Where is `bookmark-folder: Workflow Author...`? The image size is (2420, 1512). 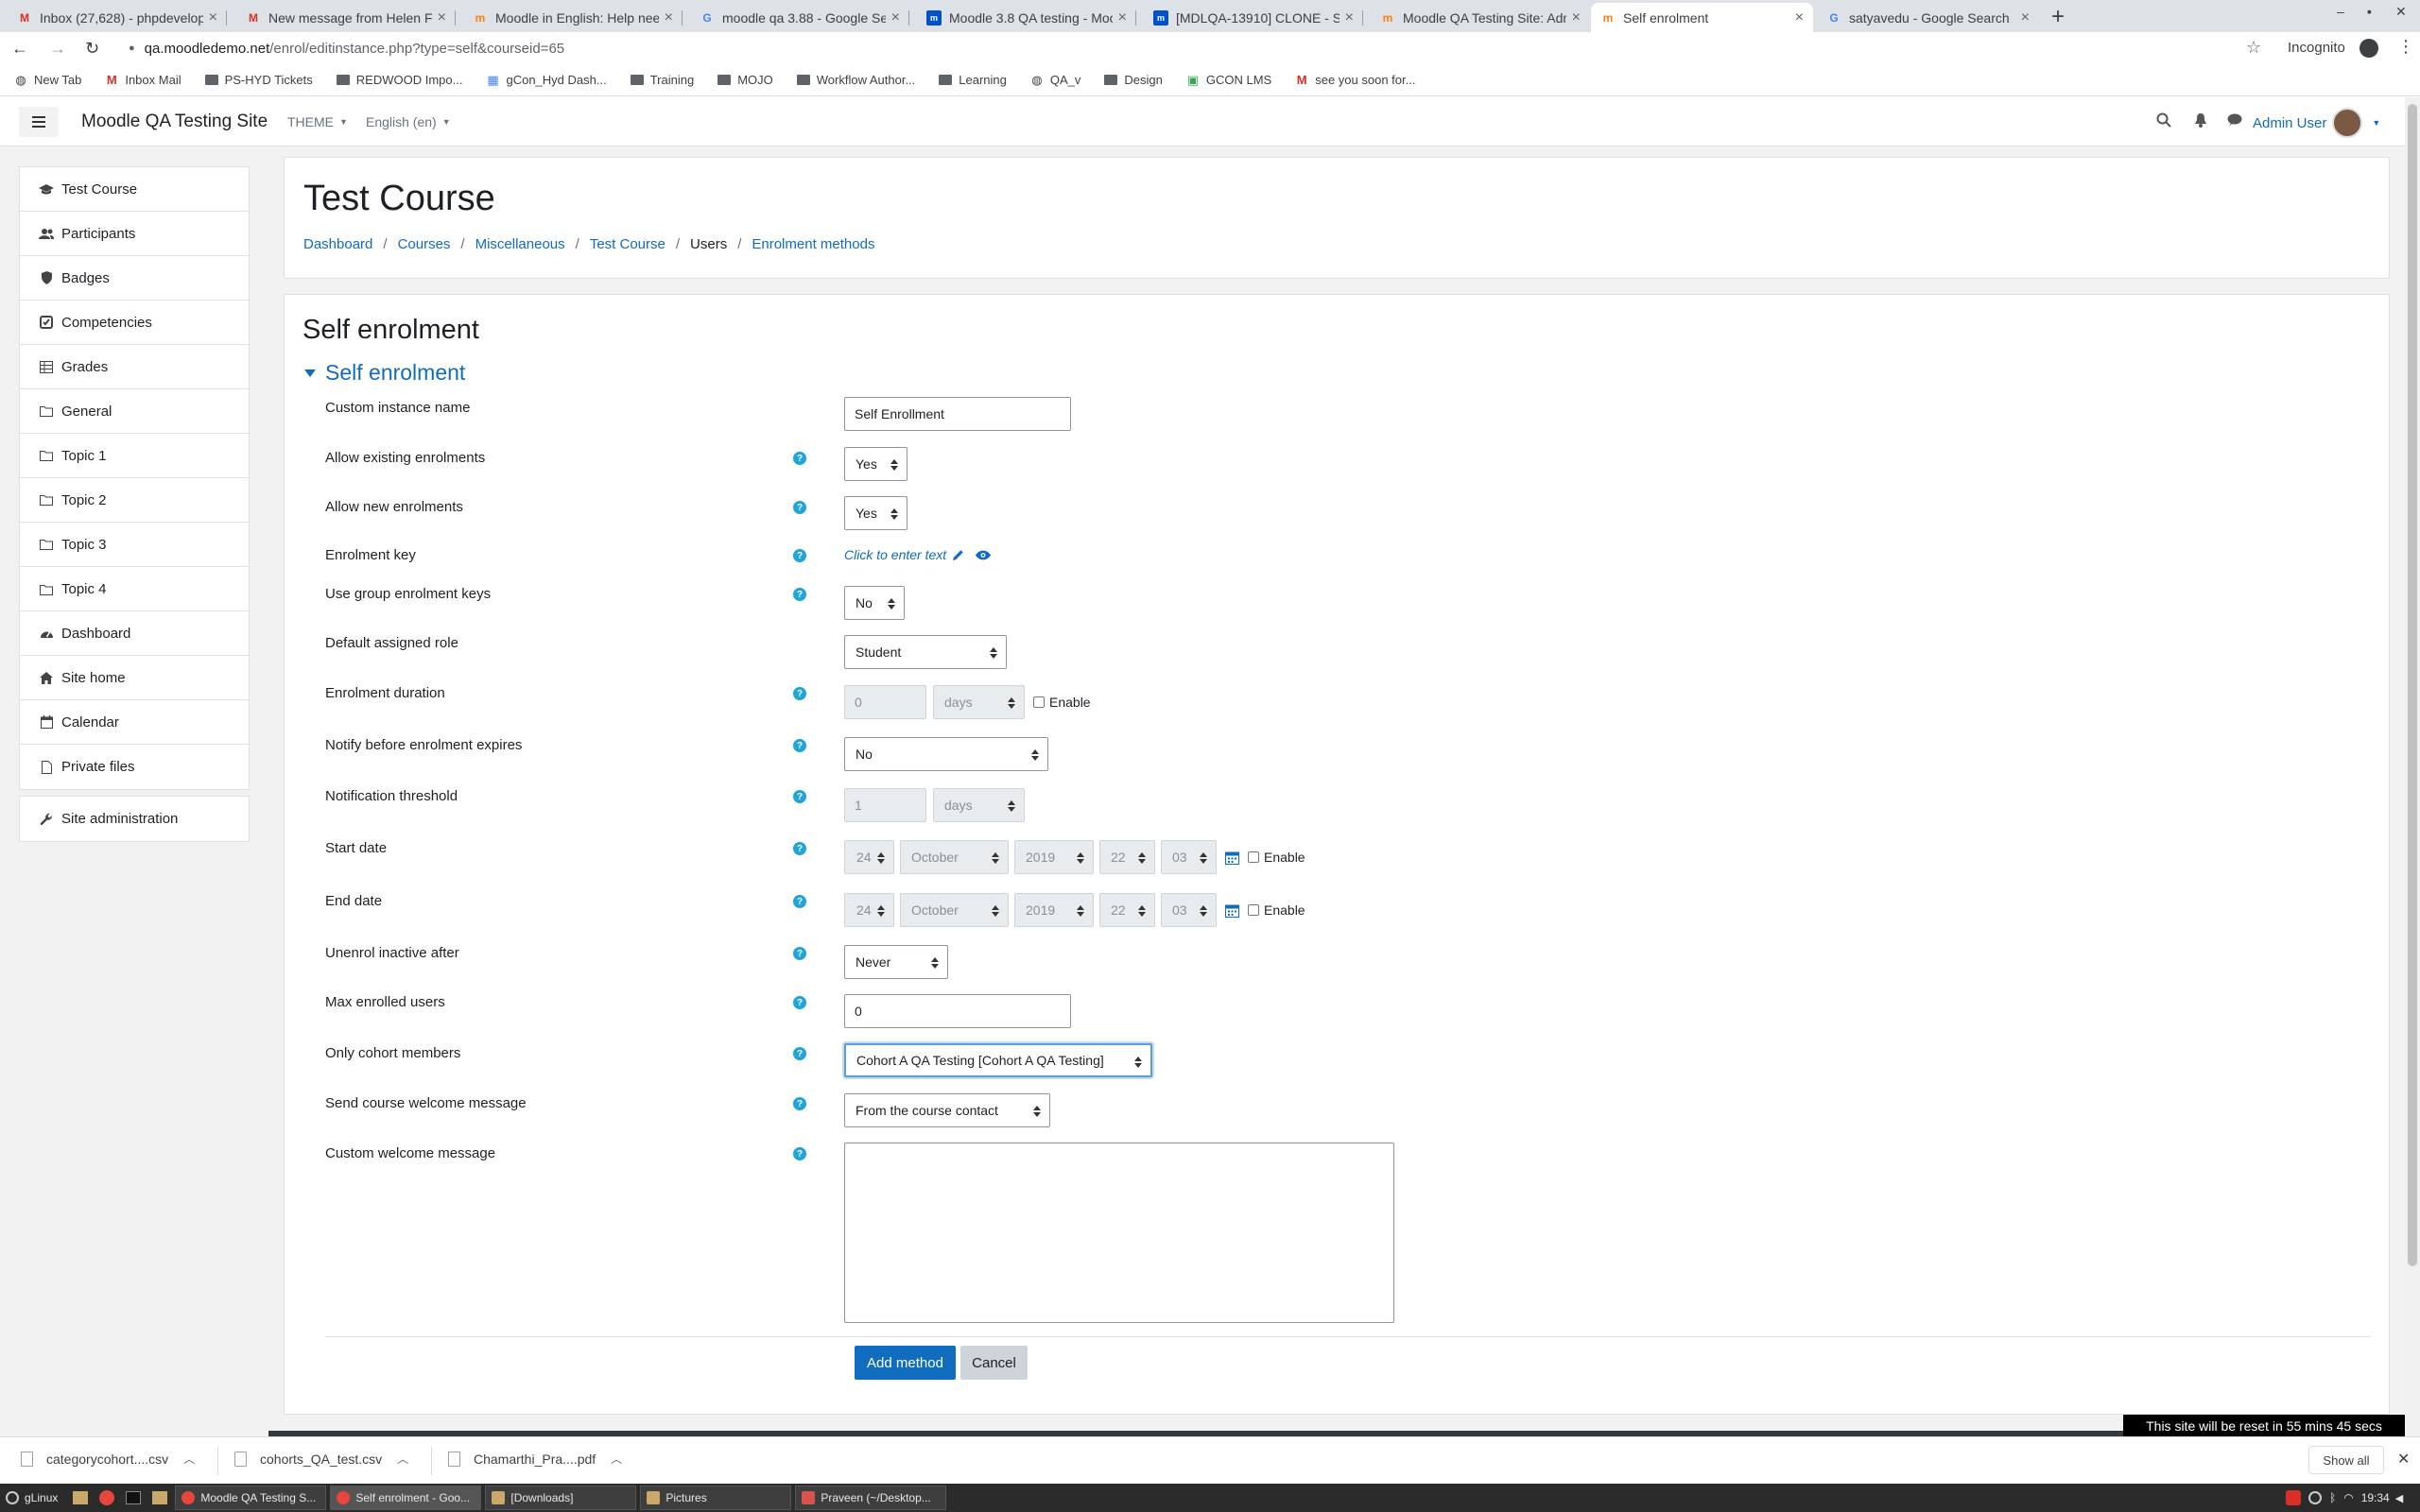 bookmark-folder: Workflow Author... is located at coordinates (856, 80).